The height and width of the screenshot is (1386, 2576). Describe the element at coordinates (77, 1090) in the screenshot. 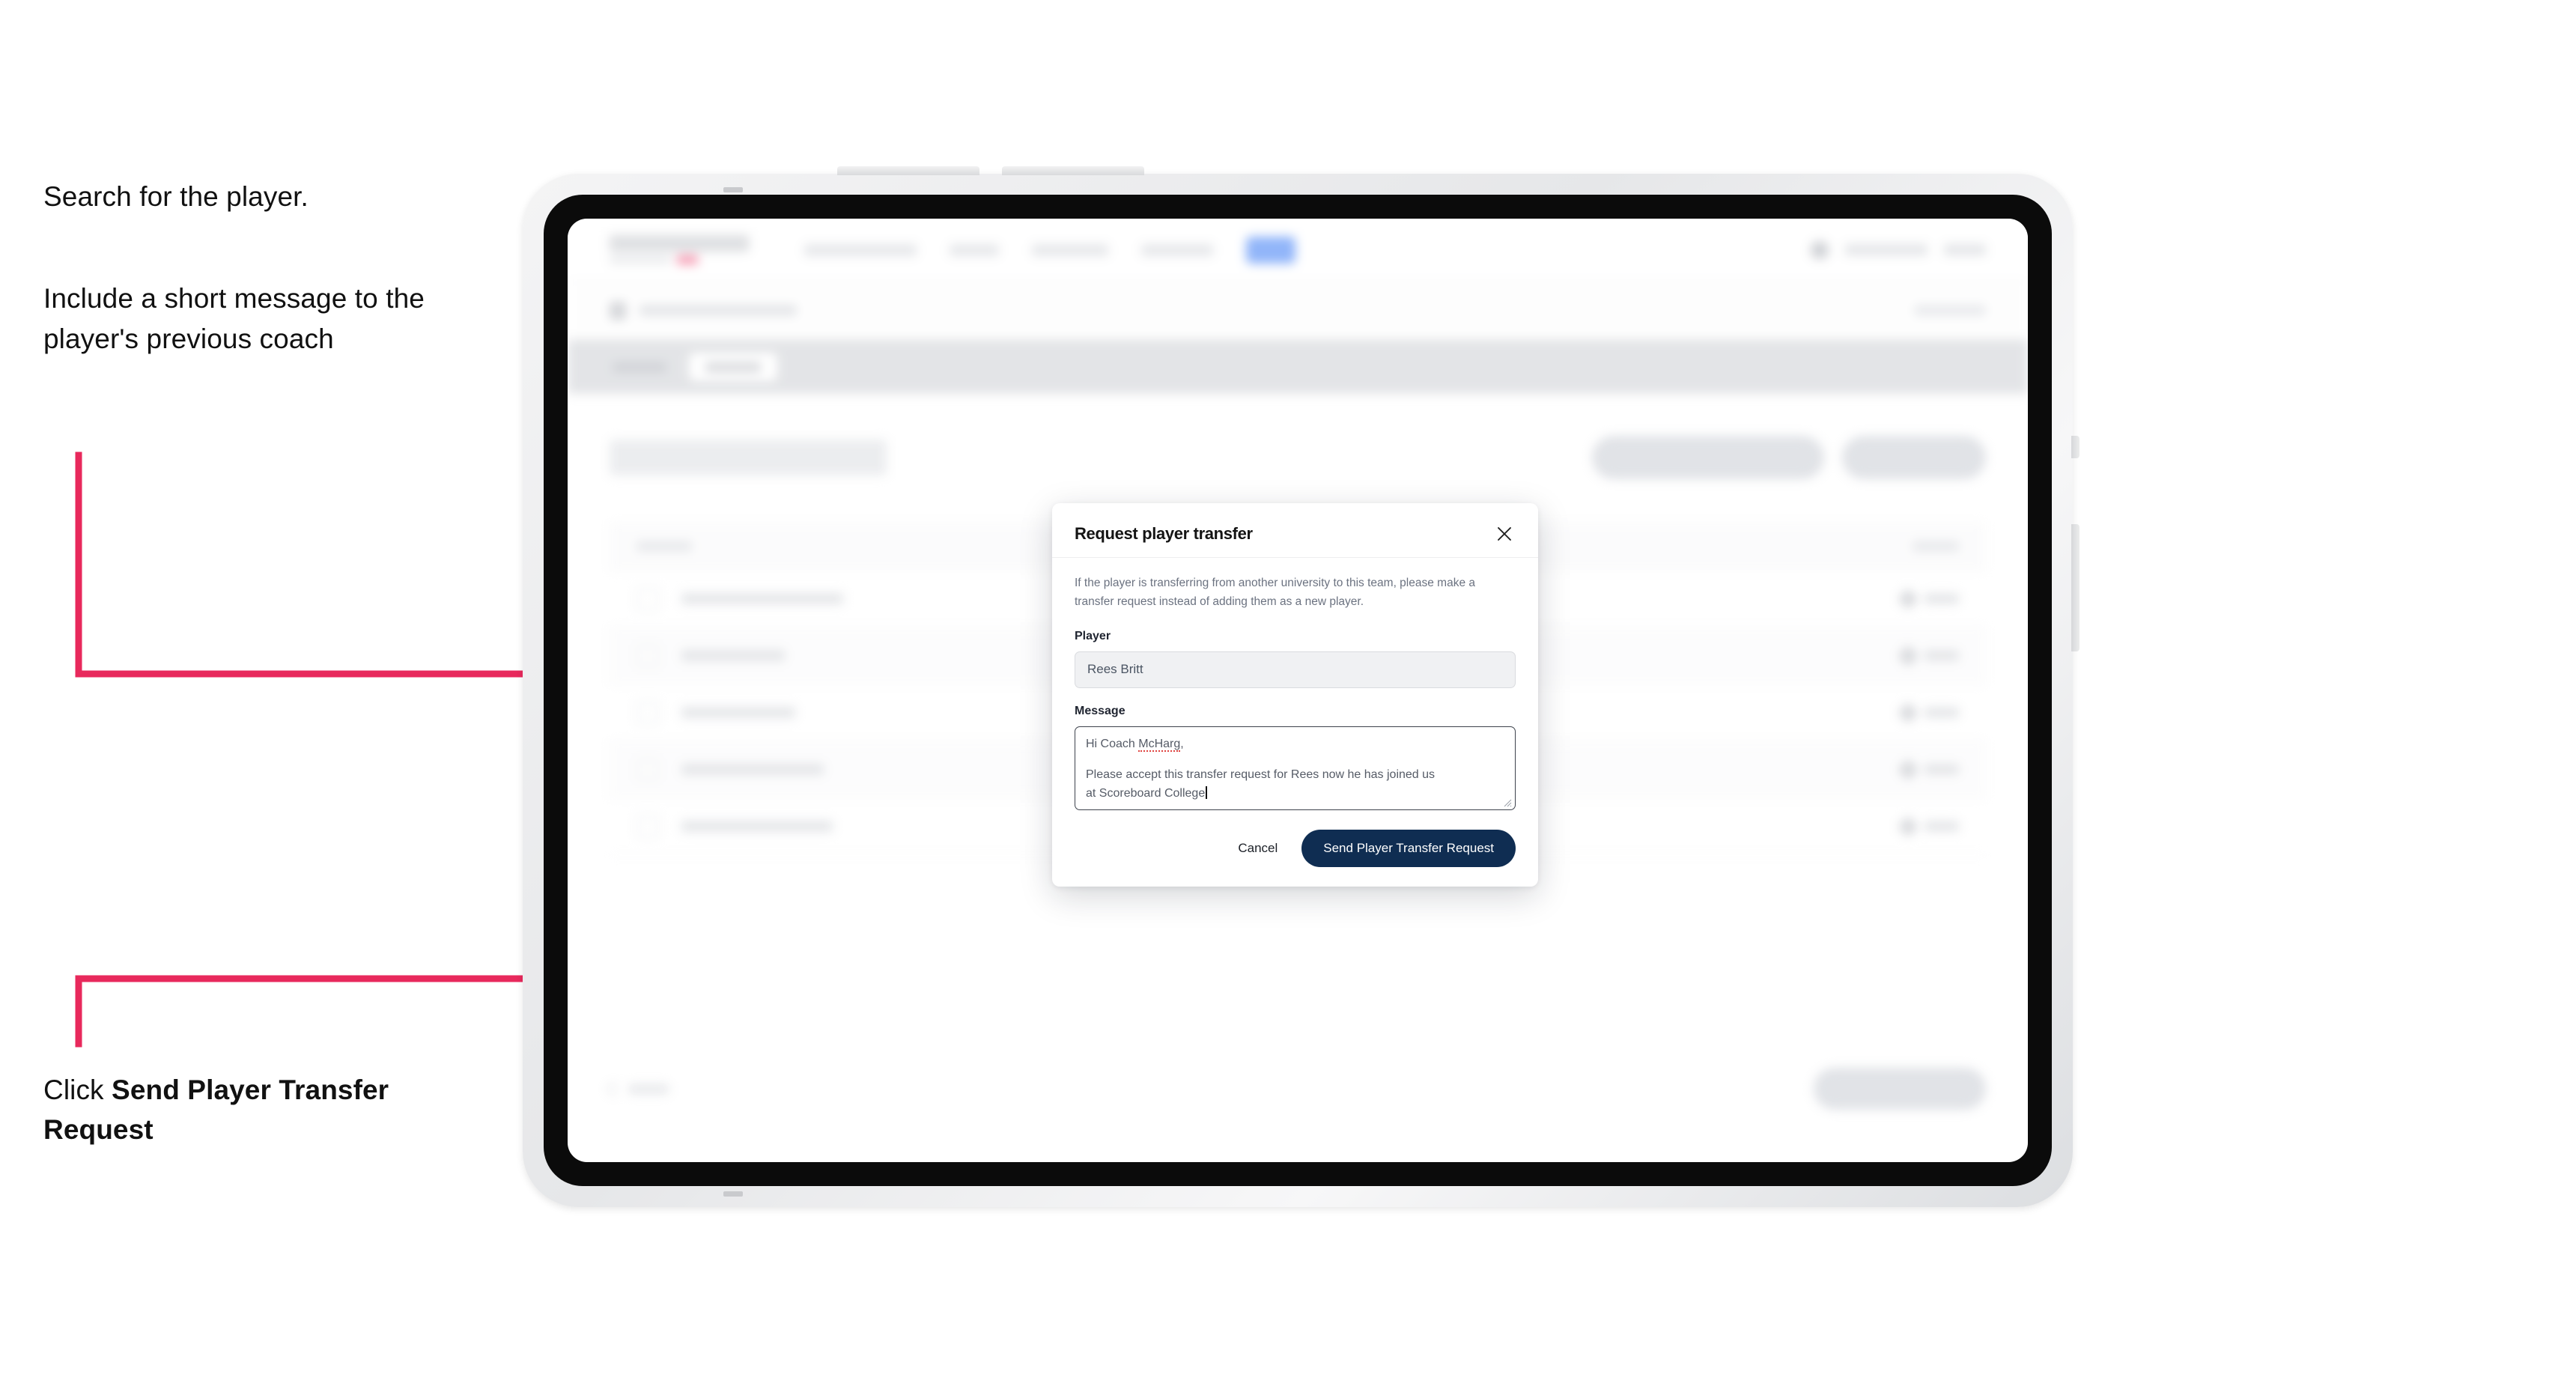

I see `annotation-click-prefix: Click` at that location.